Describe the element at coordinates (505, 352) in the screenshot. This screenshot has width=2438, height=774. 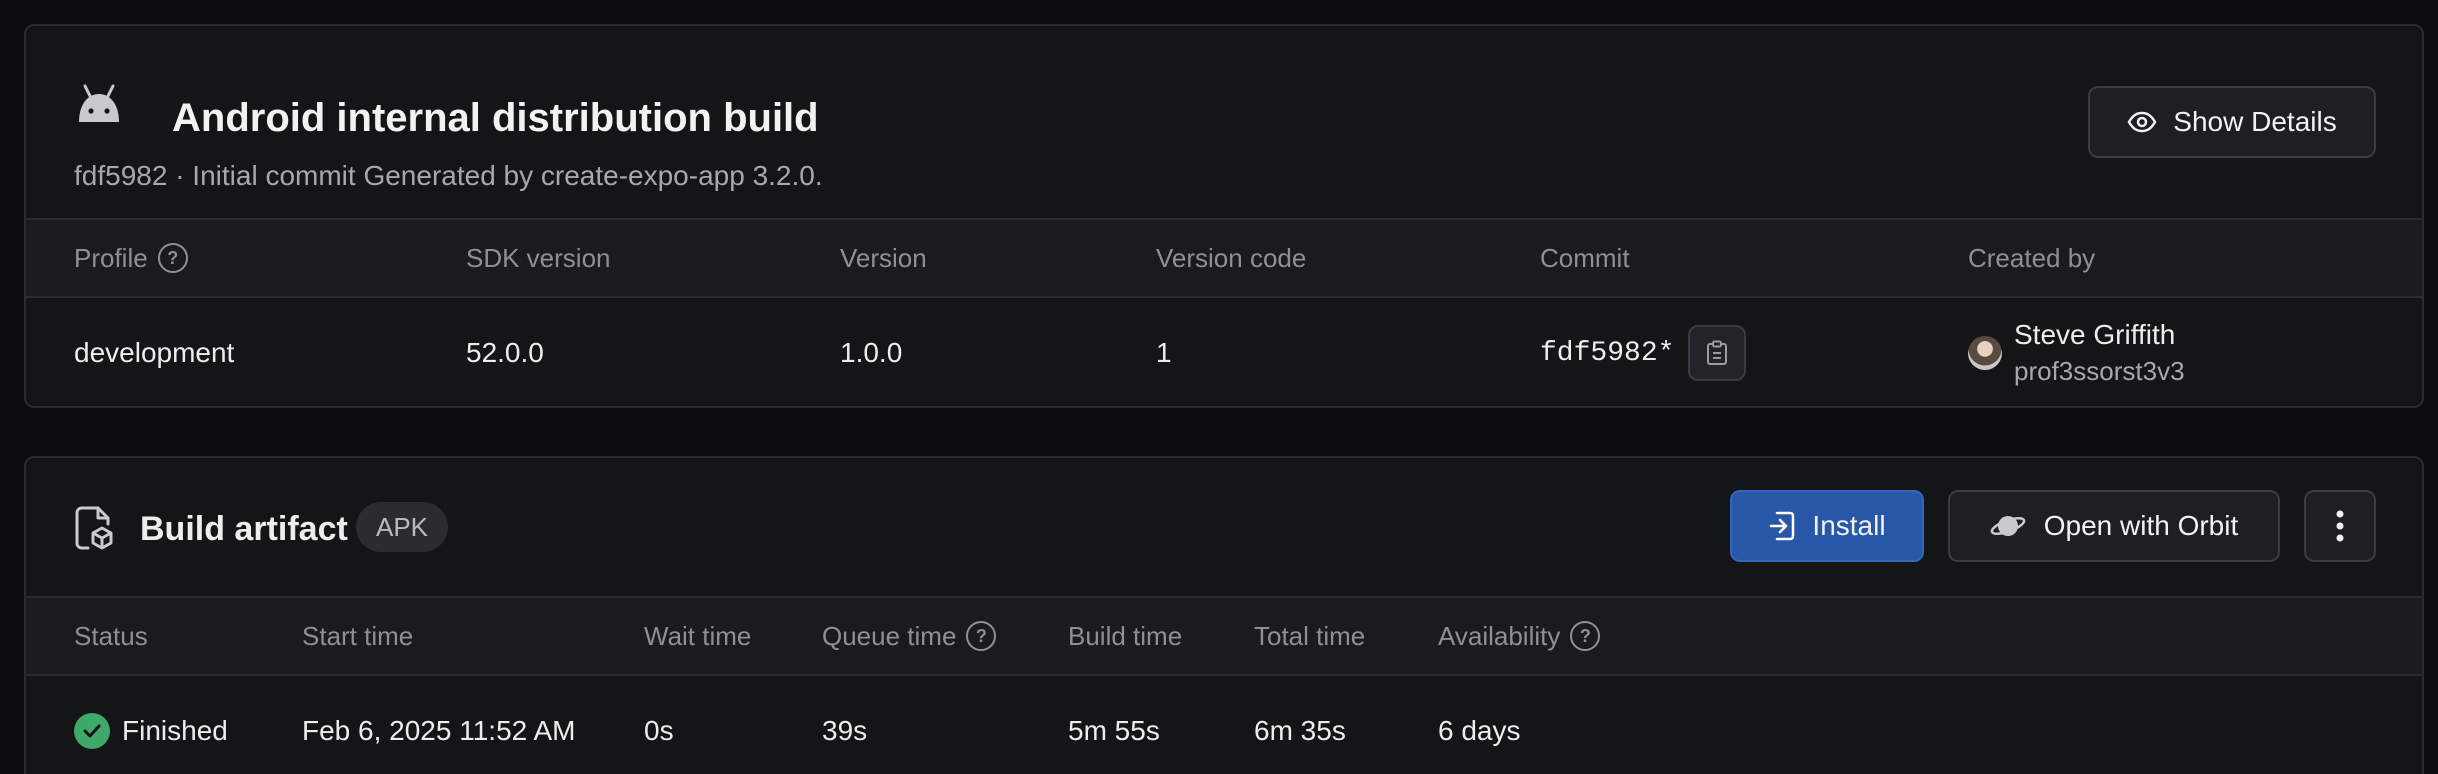
I see `sdk-version-value: 52.0.0` at that location.